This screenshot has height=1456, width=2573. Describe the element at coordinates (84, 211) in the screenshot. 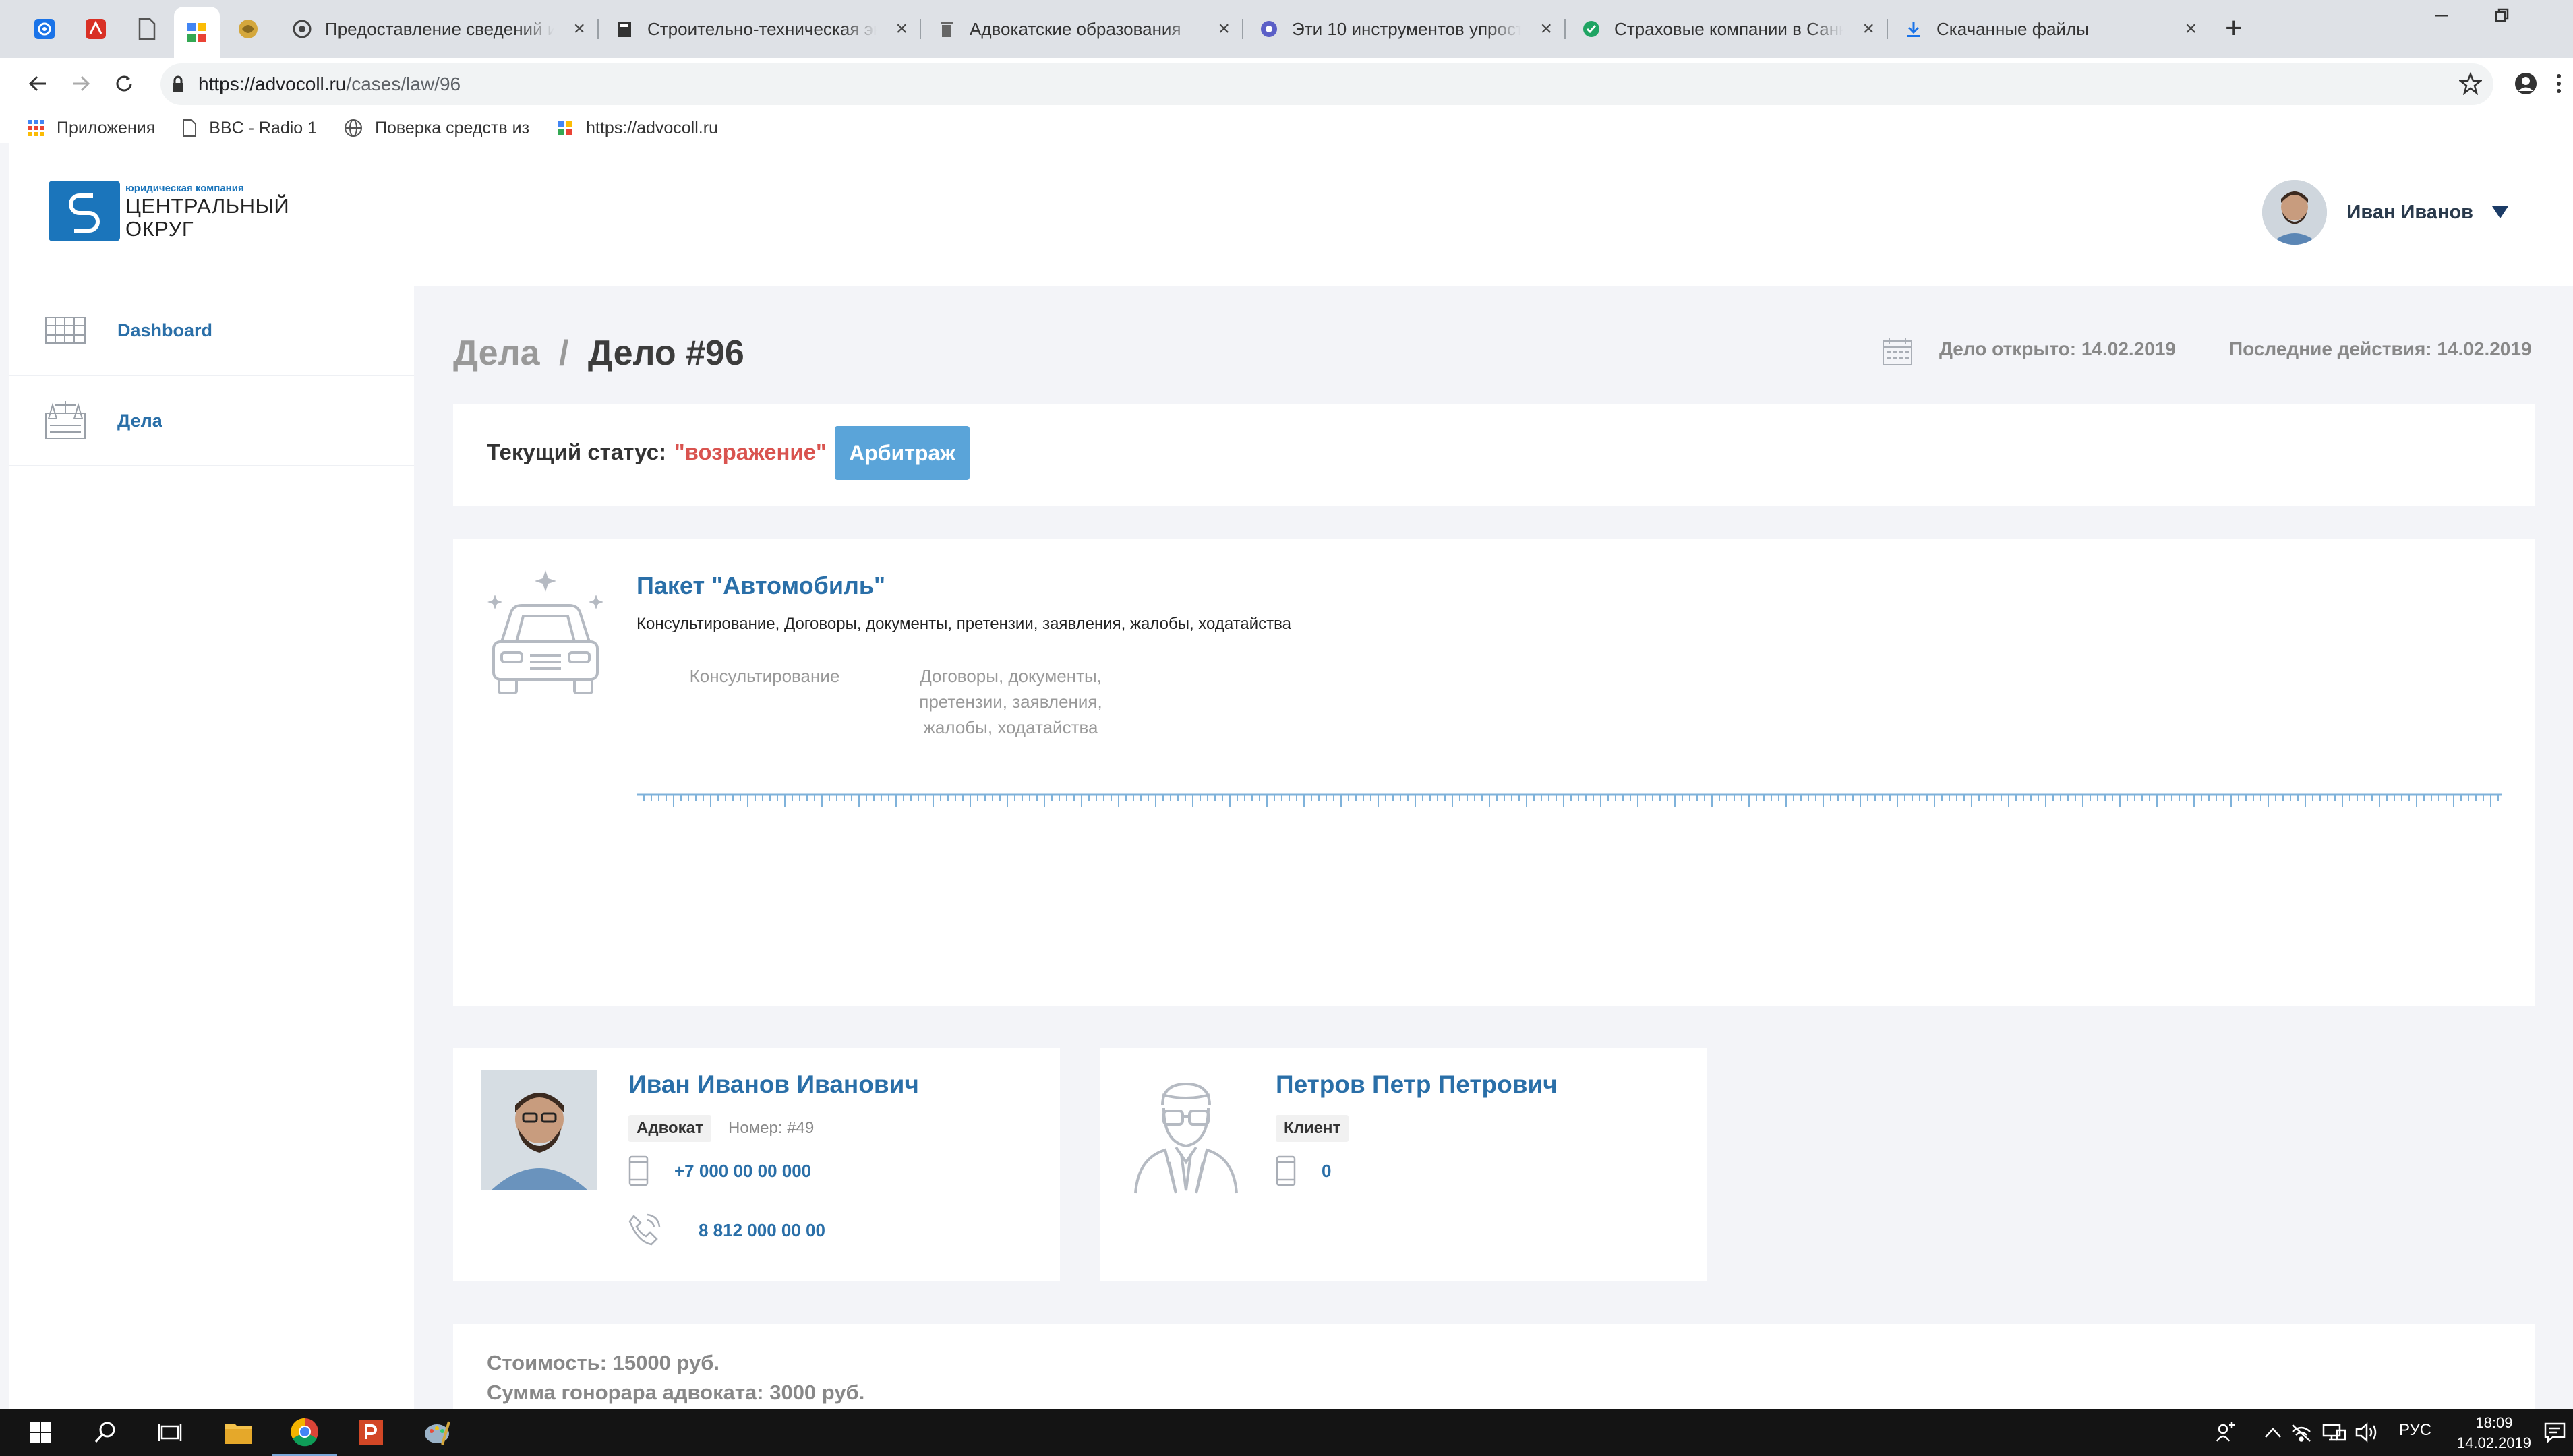

I see `logo-mark` at that location.